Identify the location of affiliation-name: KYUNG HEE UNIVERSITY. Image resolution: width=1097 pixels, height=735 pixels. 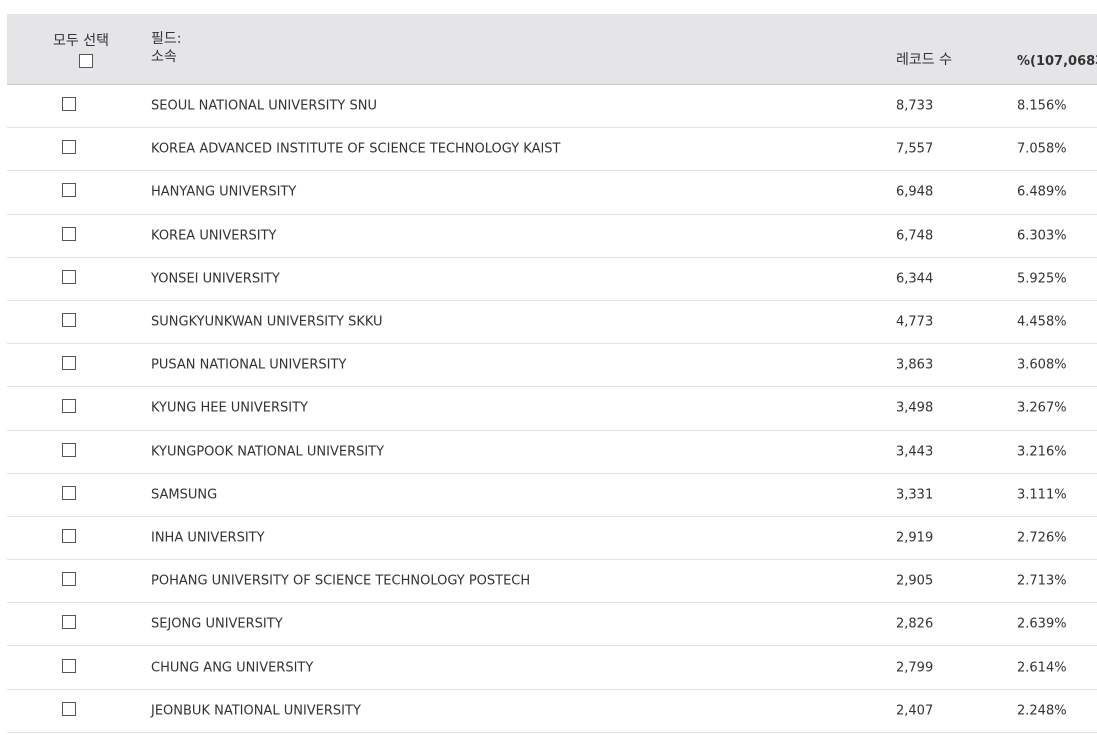
(229, 408).